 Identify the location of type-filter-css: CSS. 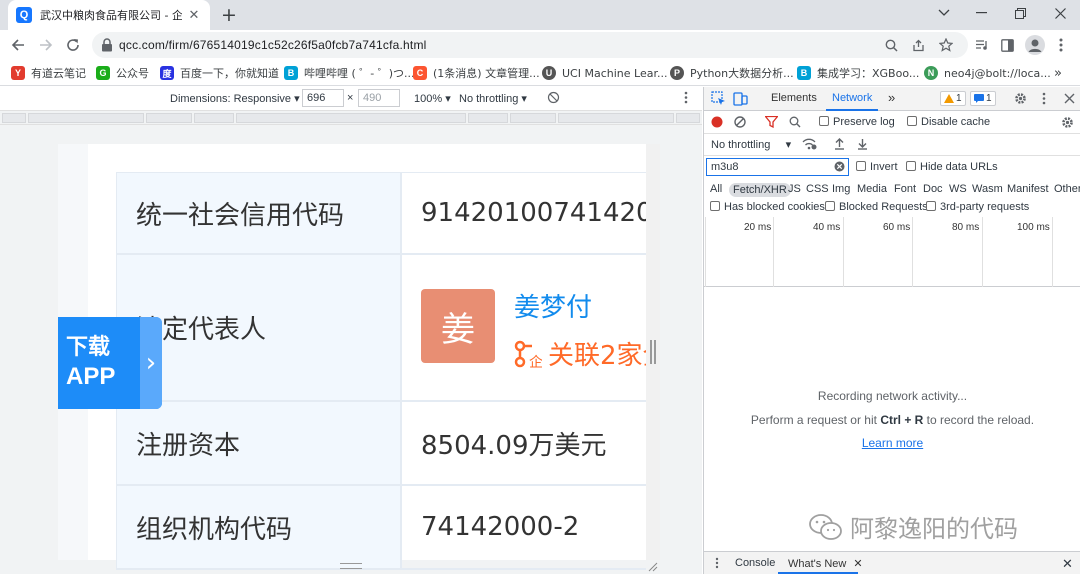
(817, 189).